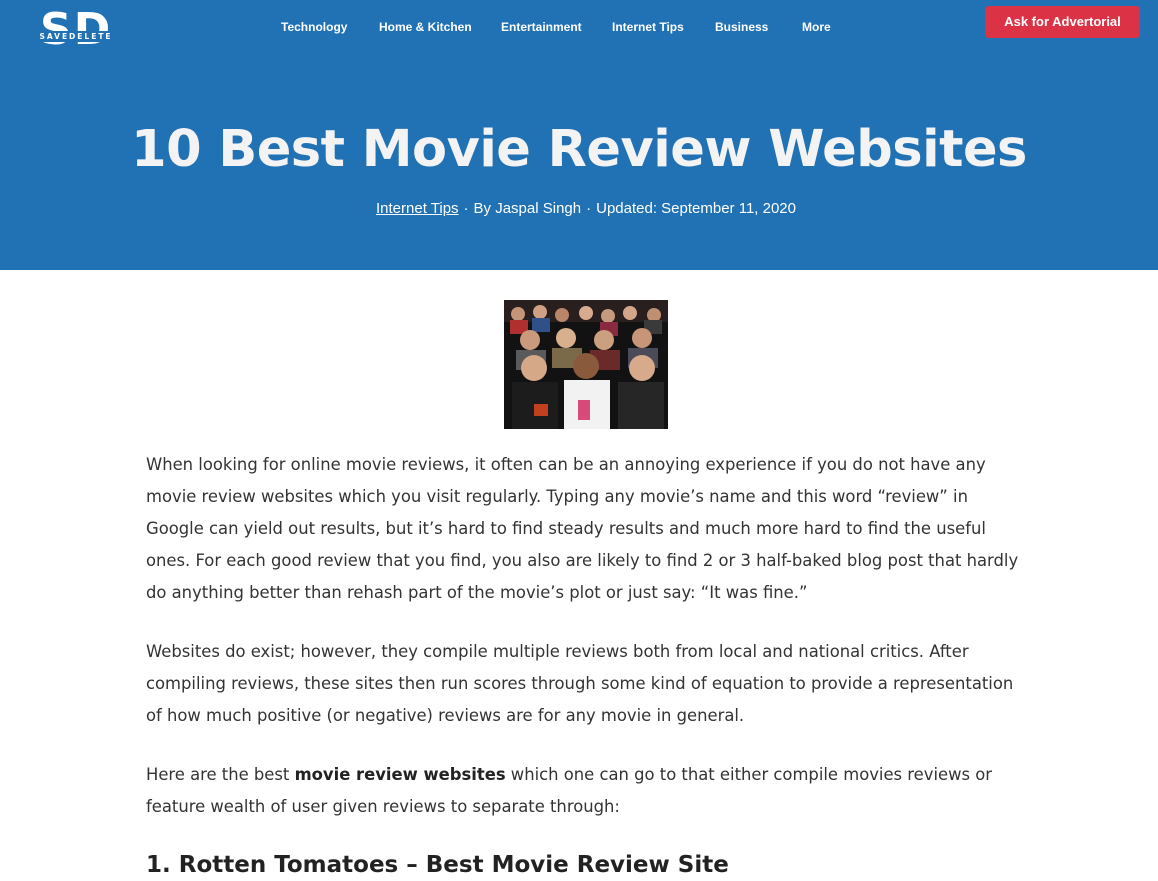  What do you see at coordinates (648, 27) in the screenshot?
I see `nav-item-internet-tips: Internet Tips` at bounding box center [648, 27].